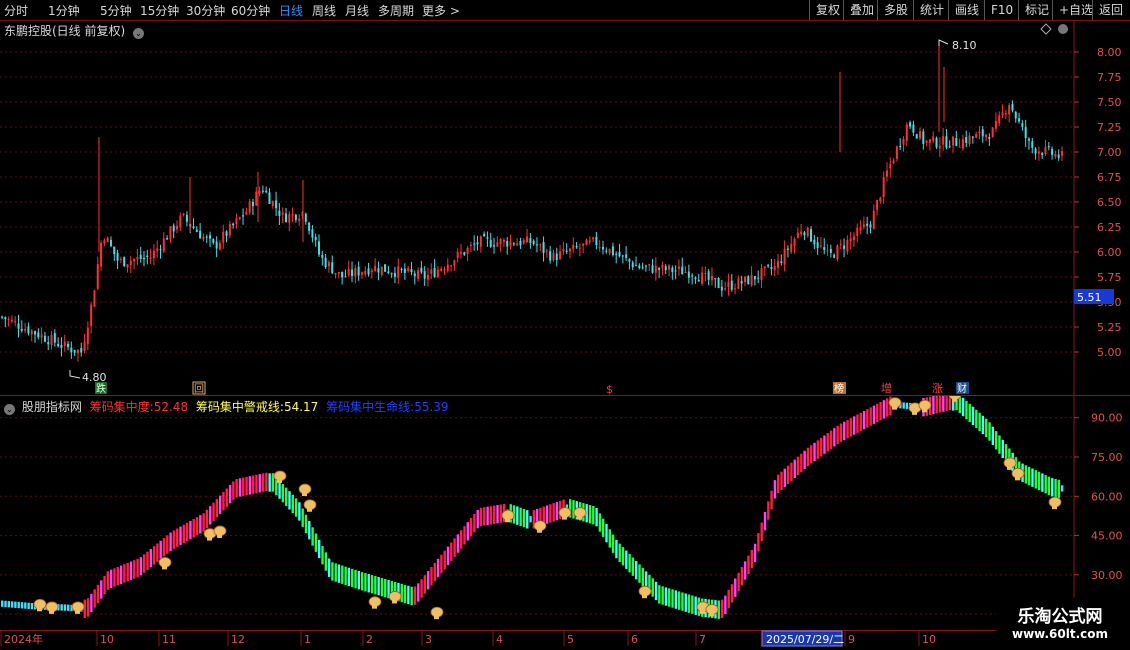 This screenshot has height=650, width=1130. I want to click on tab-30min: 30分钟, so click(205, 10).